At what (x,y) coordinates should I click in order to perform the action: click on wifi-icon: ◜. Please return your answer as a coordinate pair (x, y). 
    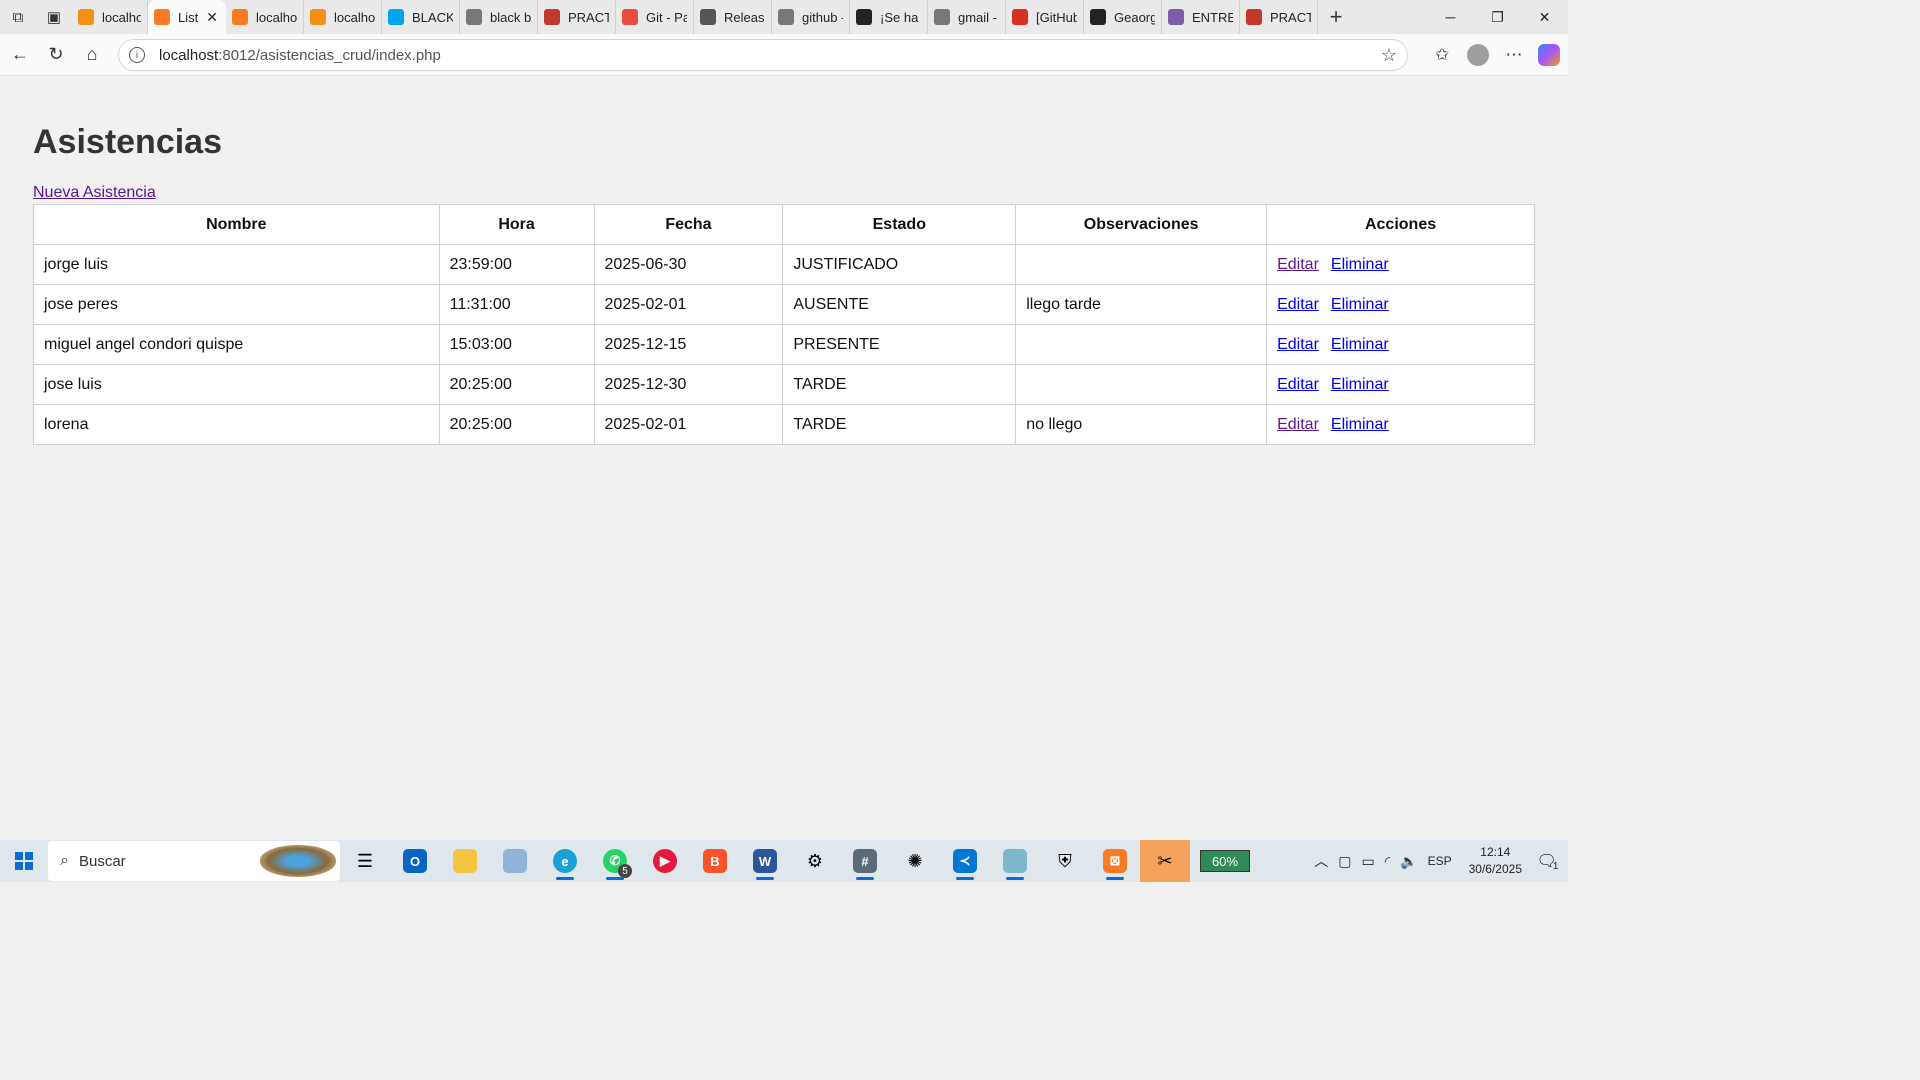
    Looking at the image, I should click on (1387, 861).